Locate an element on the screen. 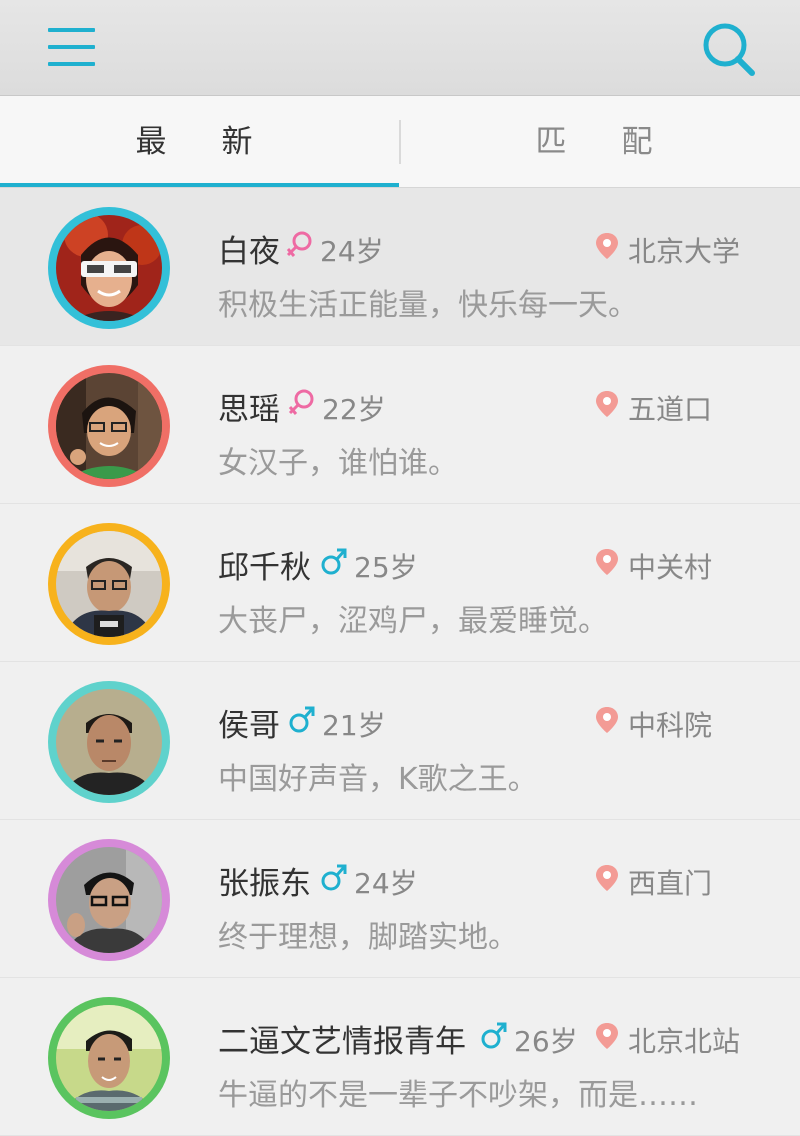  user-bio: 终于理想，脚踏实地。 is located at coordinates (368, 937).